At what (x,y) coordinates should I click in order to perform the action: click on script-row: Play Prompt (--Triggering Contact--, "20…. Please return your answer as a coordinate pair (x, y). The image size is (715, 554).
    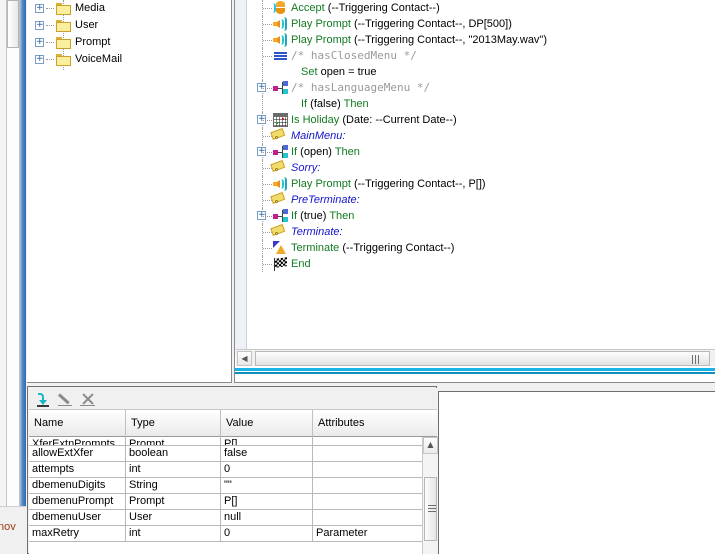
    Looking at the image, I should click on (481, 40).